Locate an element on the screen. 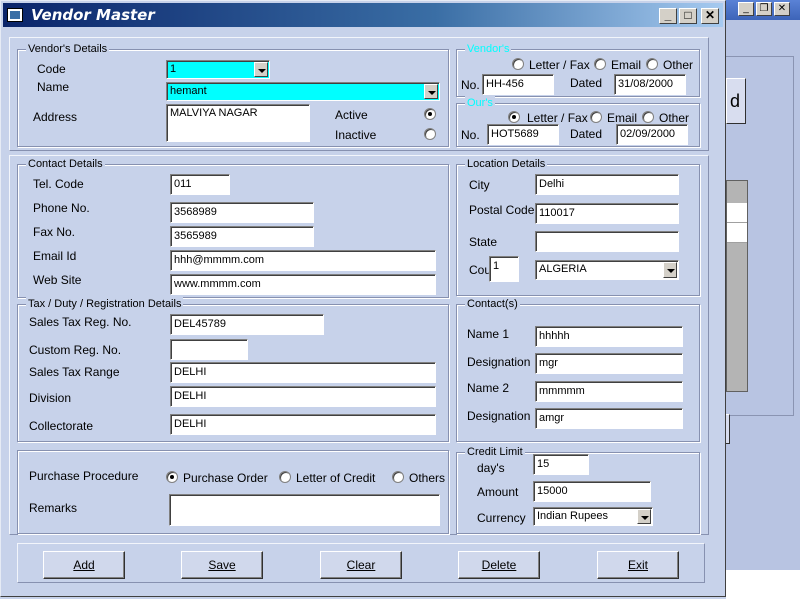 Image resolution: width=800 pixels, height=599 pixels. bg-restore-button: ❐ is located at coordinates (764, 9).